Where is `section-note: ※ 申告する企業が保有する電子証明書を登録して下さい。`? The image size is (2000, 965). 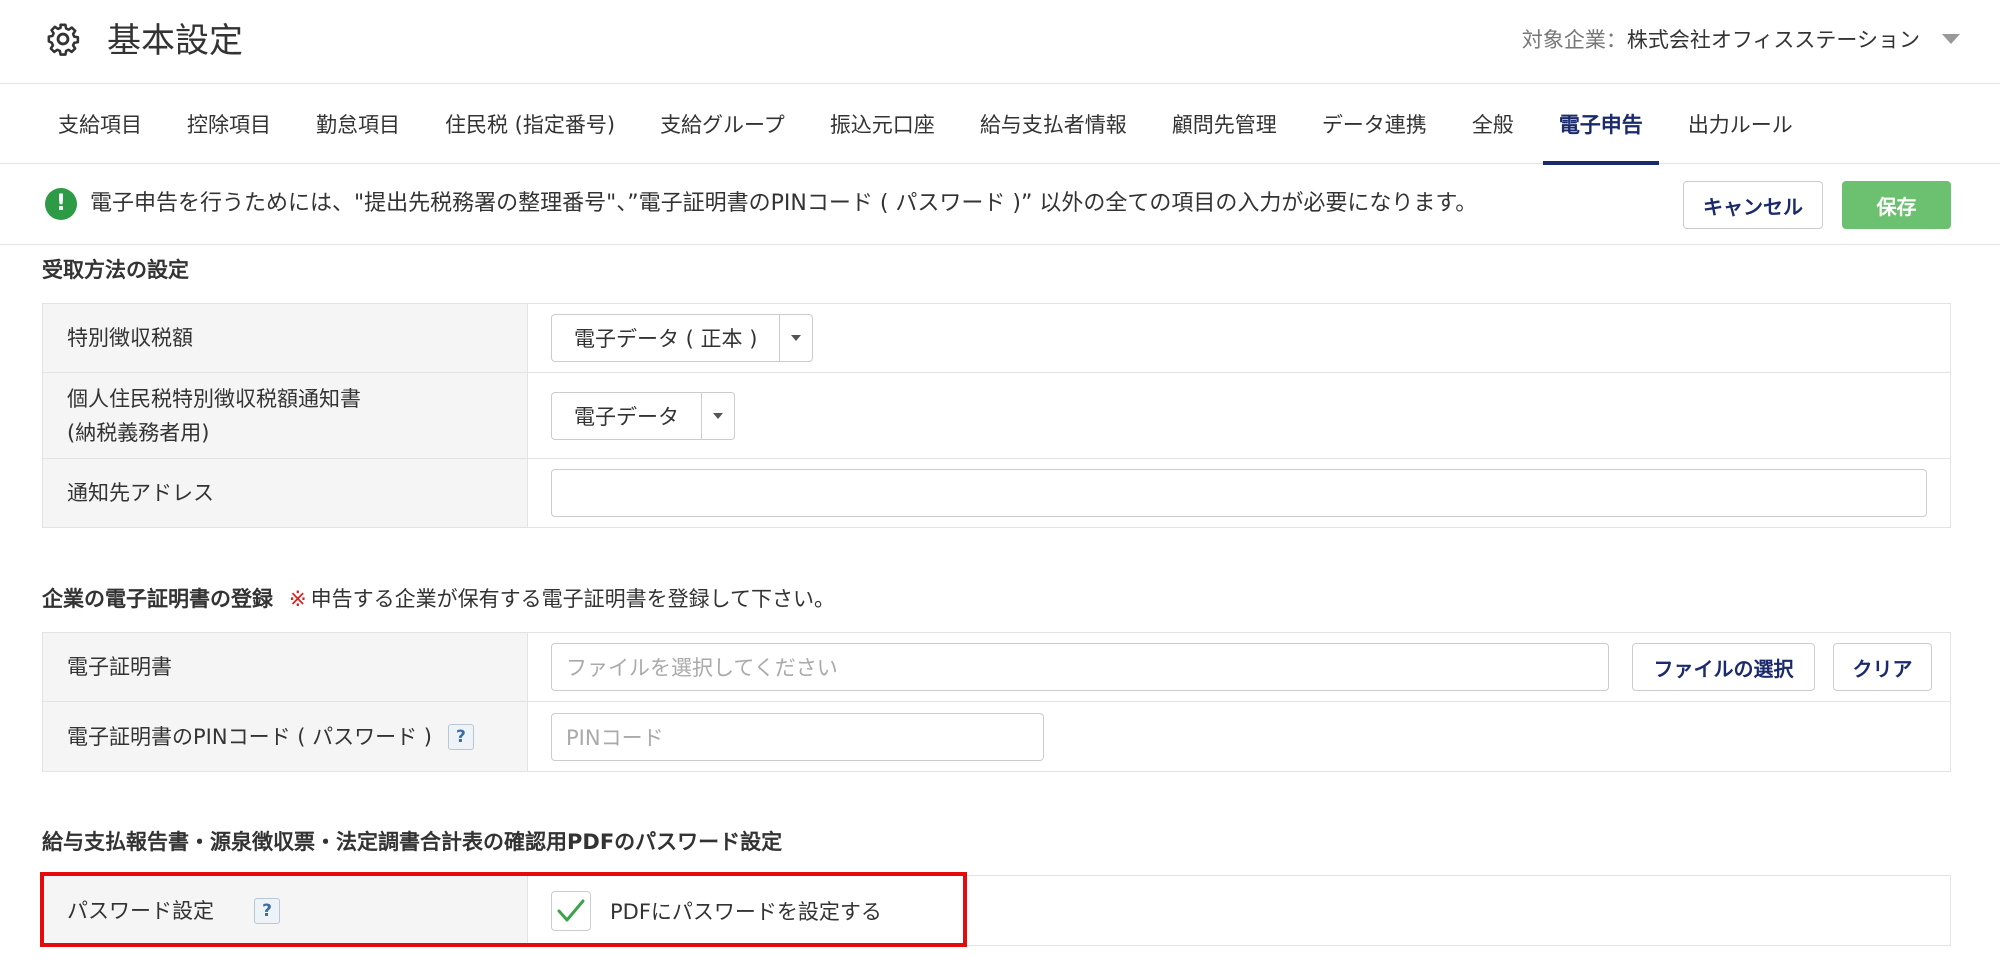 section-note: ※ 申告する企業が保有する電子証明書を登録して下さい。 is located at coordinates (562, 599).